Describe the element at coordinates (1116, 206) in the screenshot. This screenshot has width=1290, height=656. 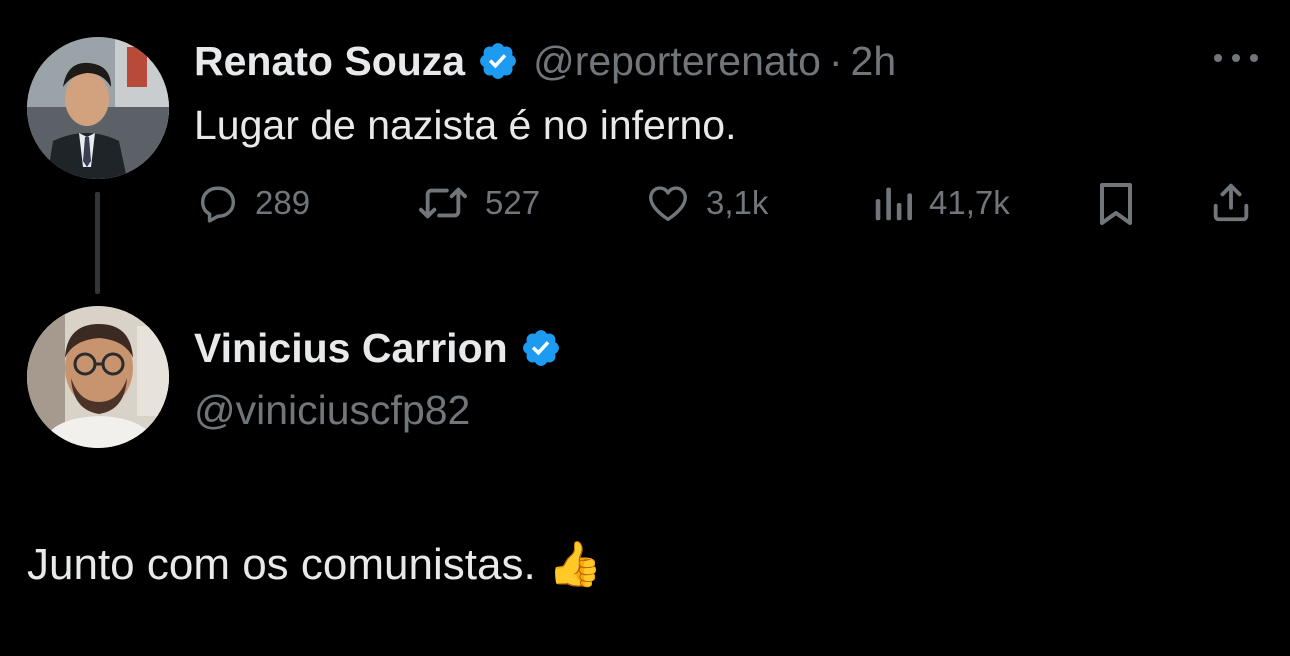
I see `bookmark-icon` at that location.